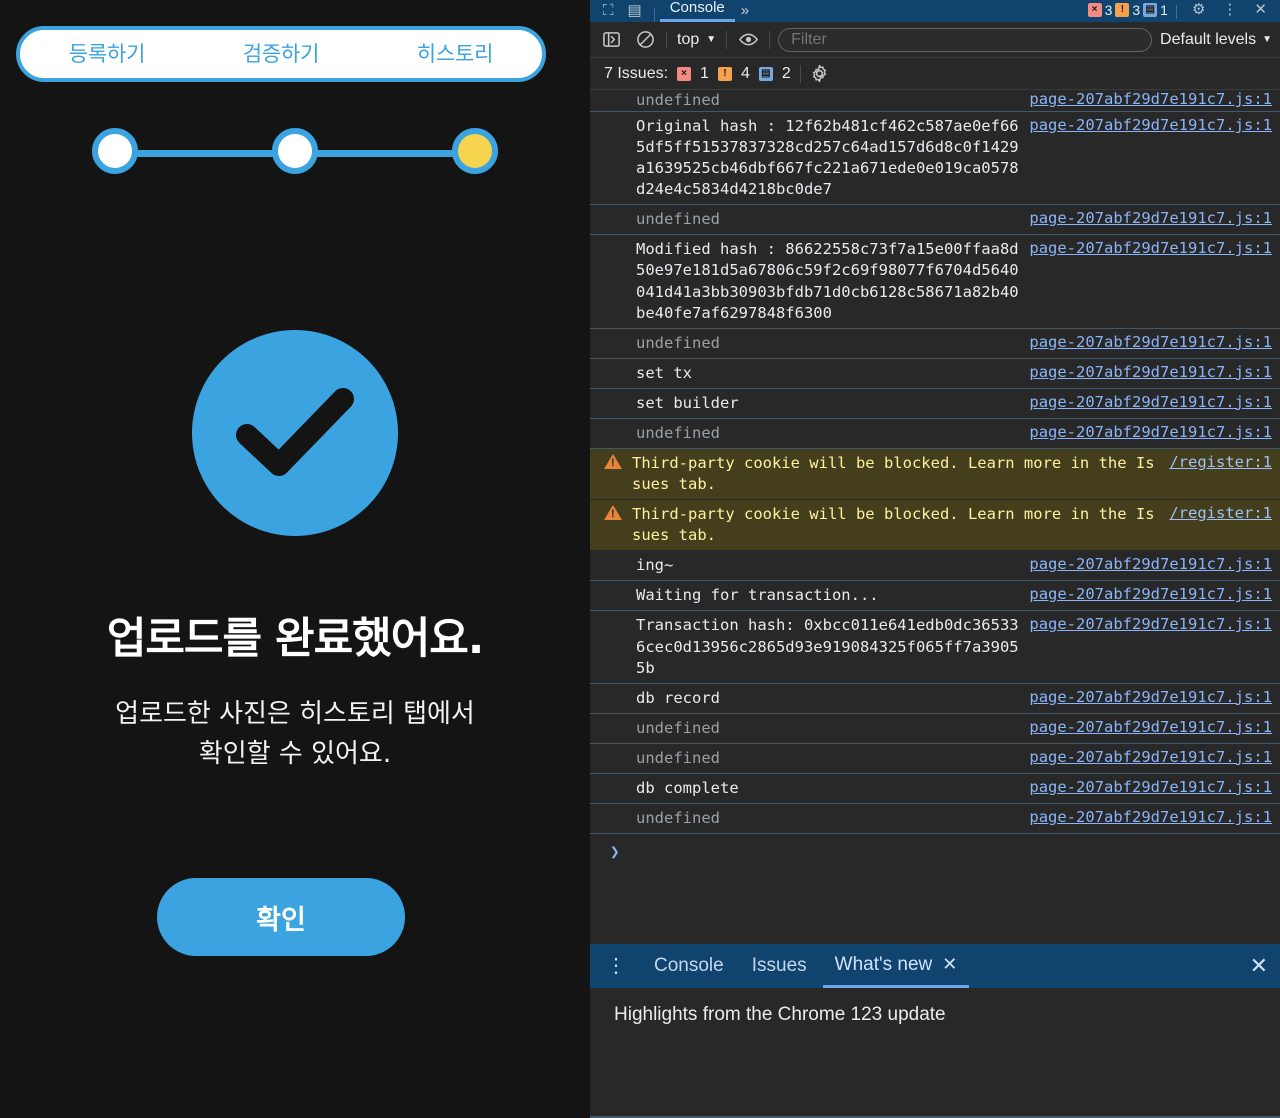  I want to click on warning-icon: !, so click(1122, 10).